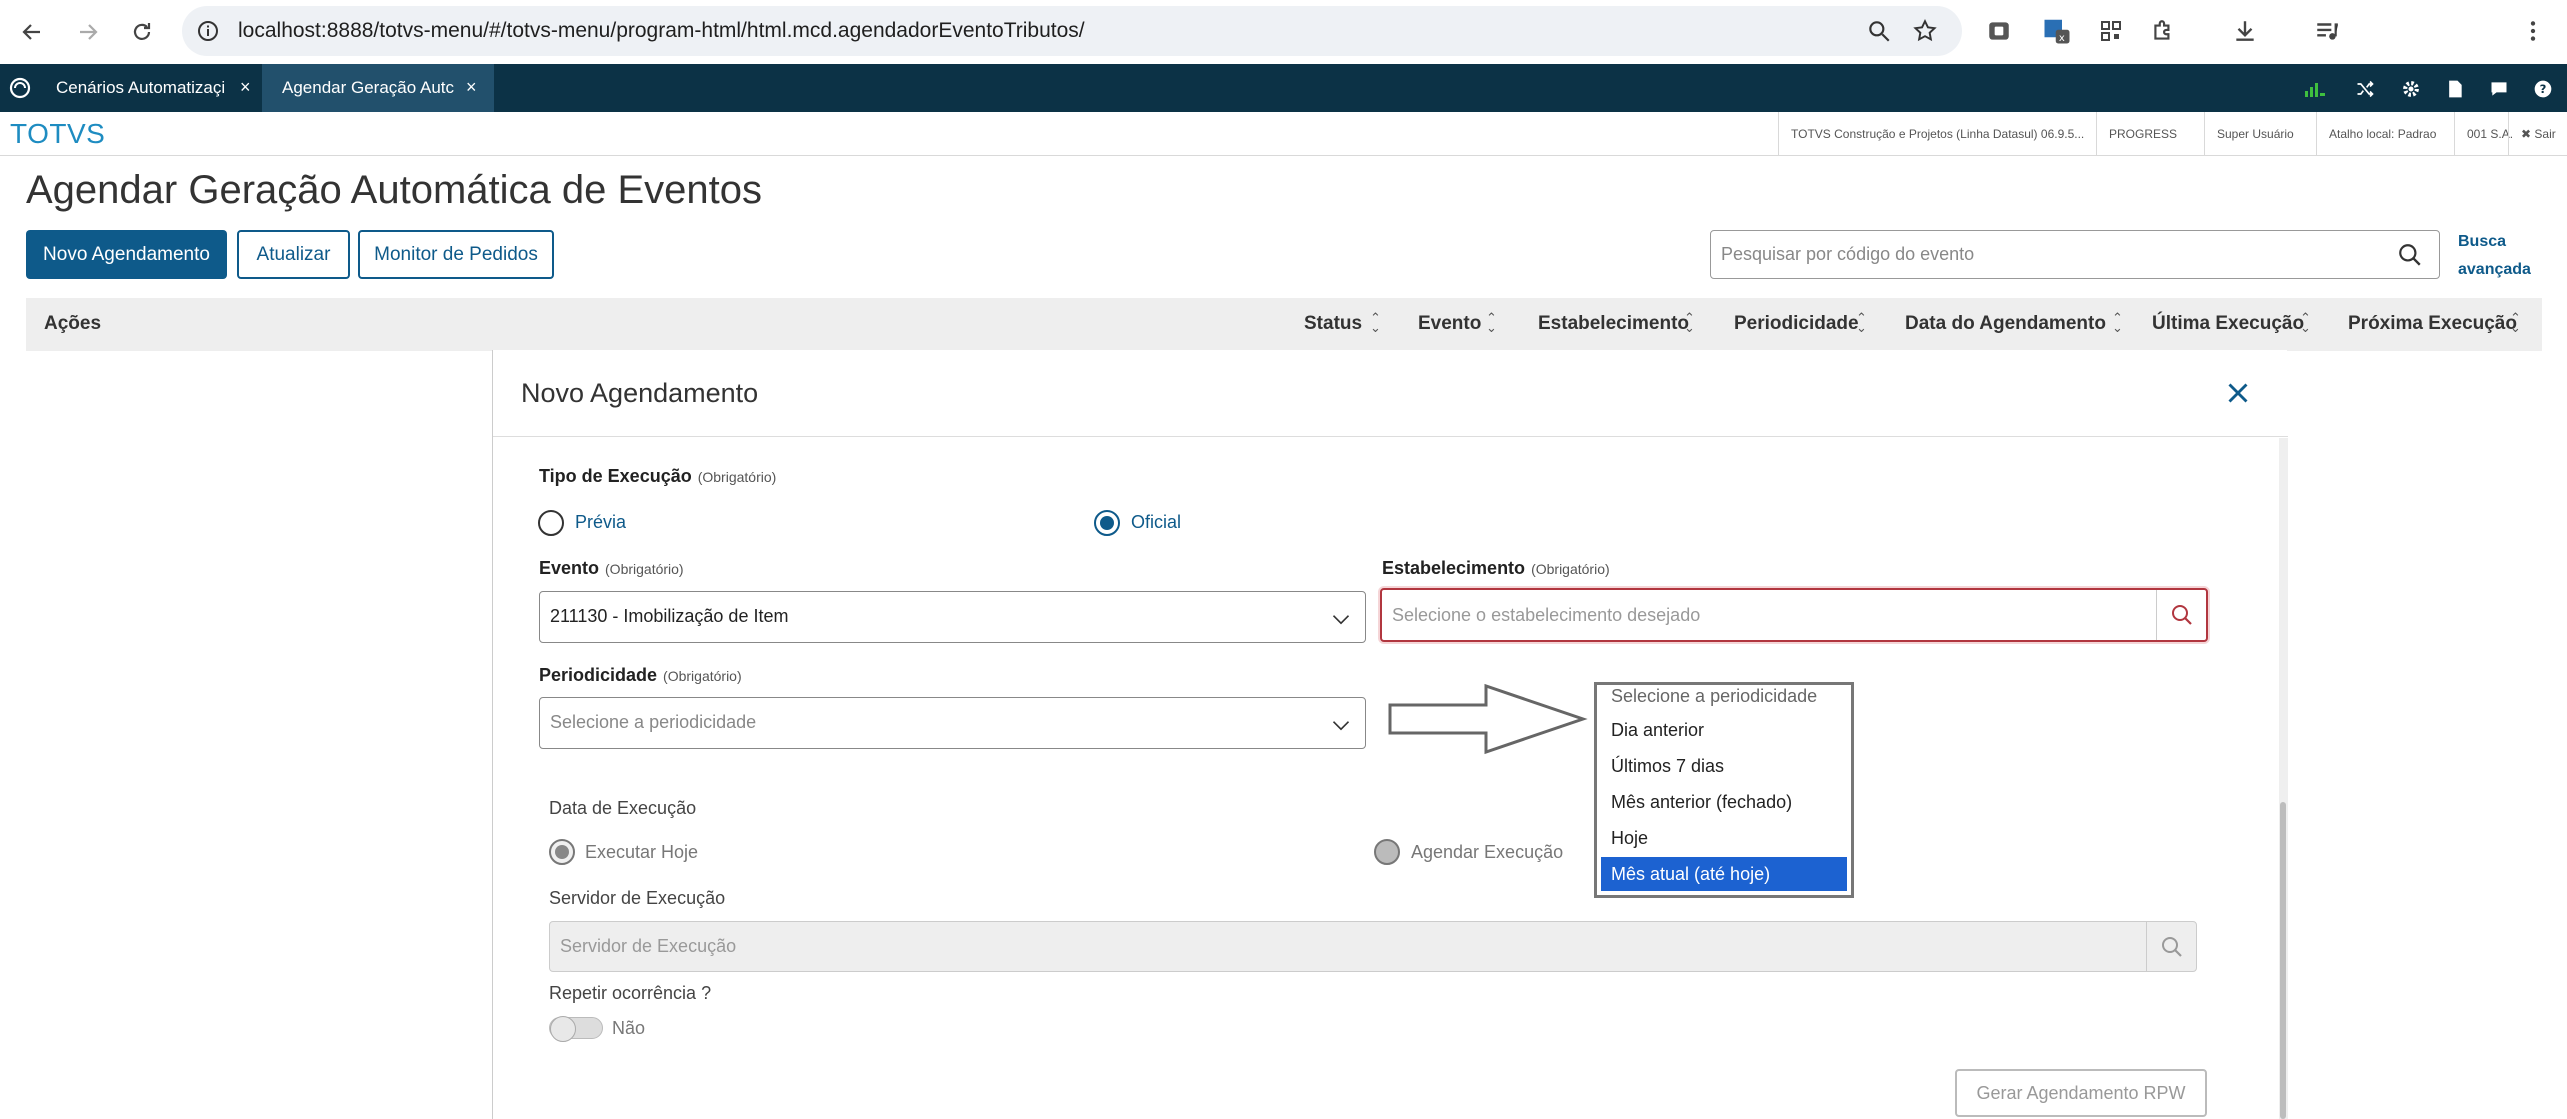 This screenshot has height=1119, width=2567. Describe the element at coordinates (141, 87) in the screenshot. I see `tab-label: Cenários Automatizaçi` at that location.